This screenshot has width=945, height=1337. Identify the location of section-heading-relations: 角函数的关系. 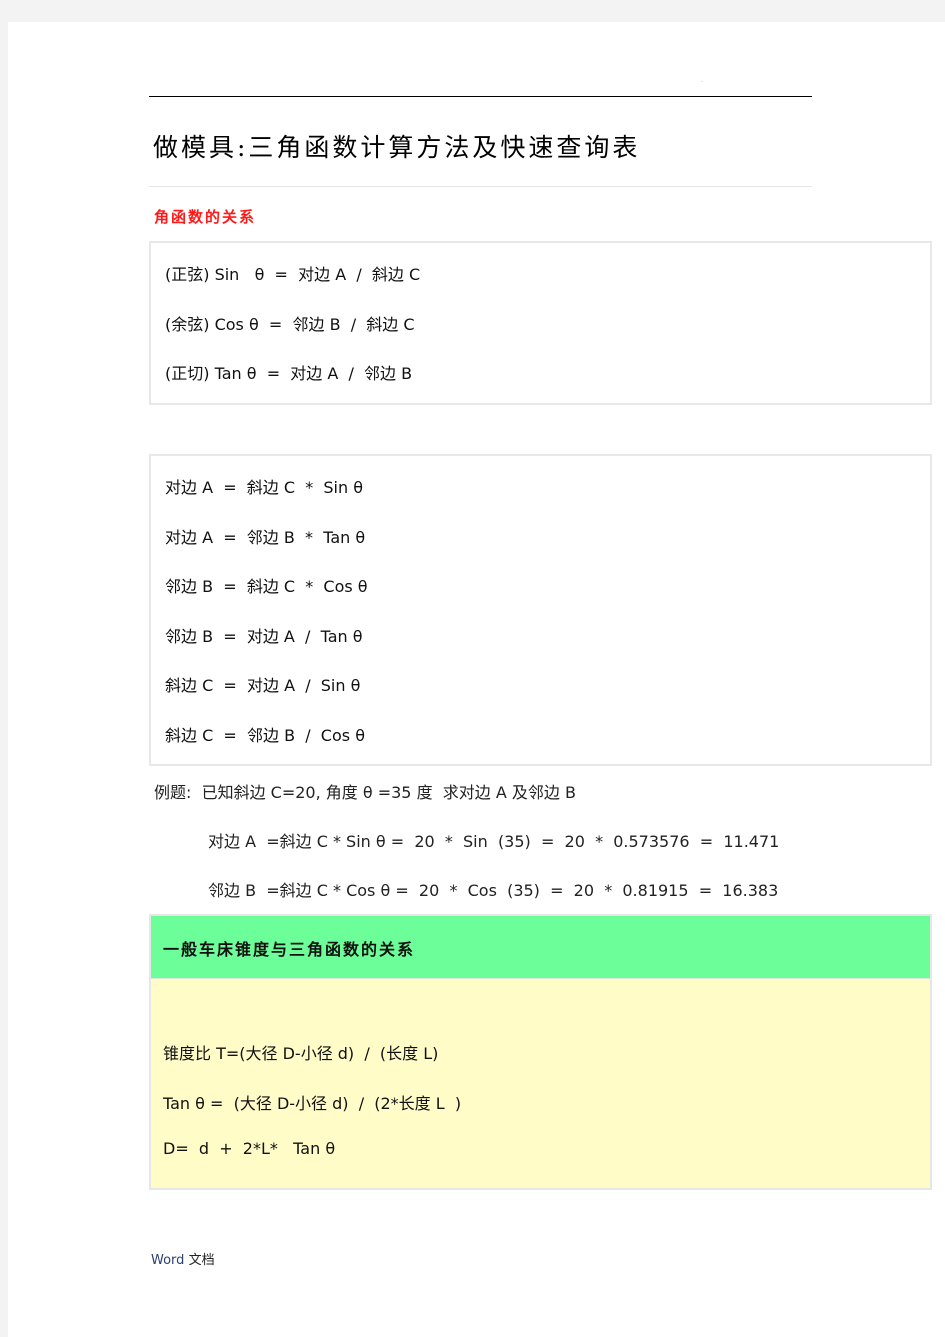
(205, 217).